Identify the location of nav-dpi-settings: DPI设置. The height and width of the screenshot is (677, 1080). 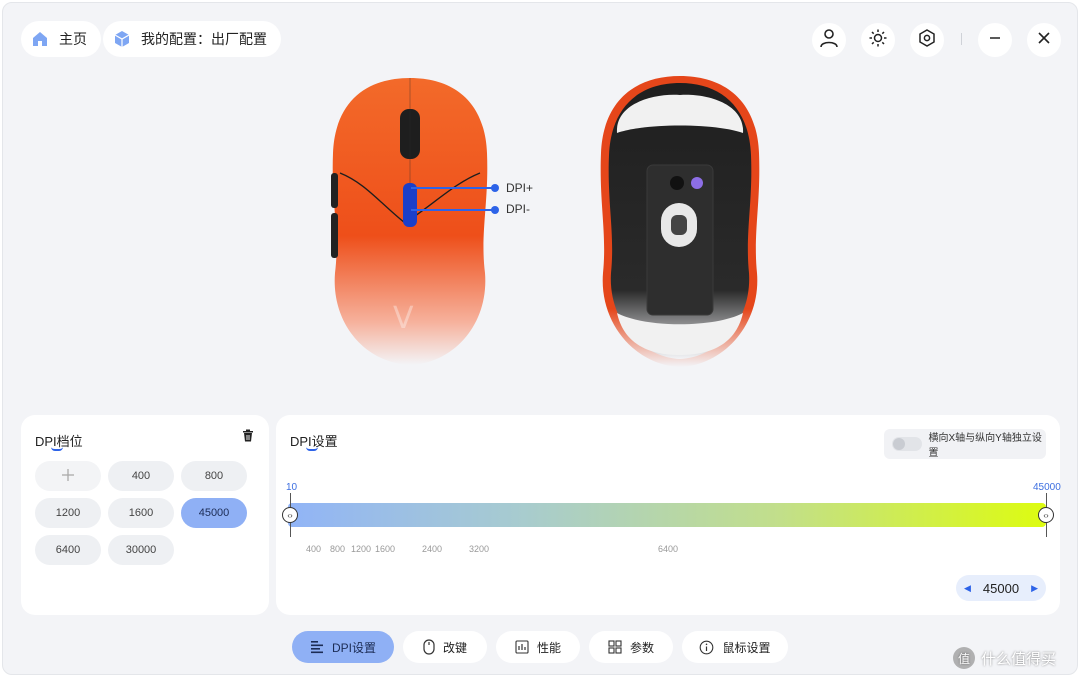
(343, 647).